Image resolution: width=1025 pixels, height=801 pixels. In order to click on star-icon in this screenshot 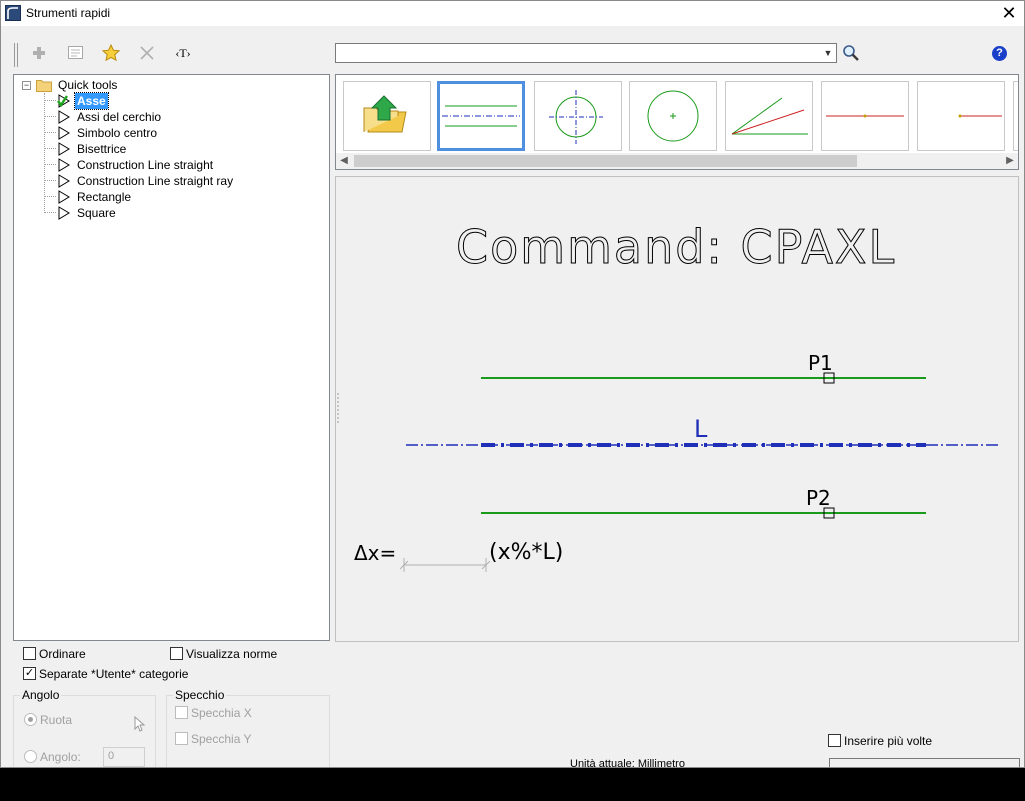, I will do `click(111, 52)`.